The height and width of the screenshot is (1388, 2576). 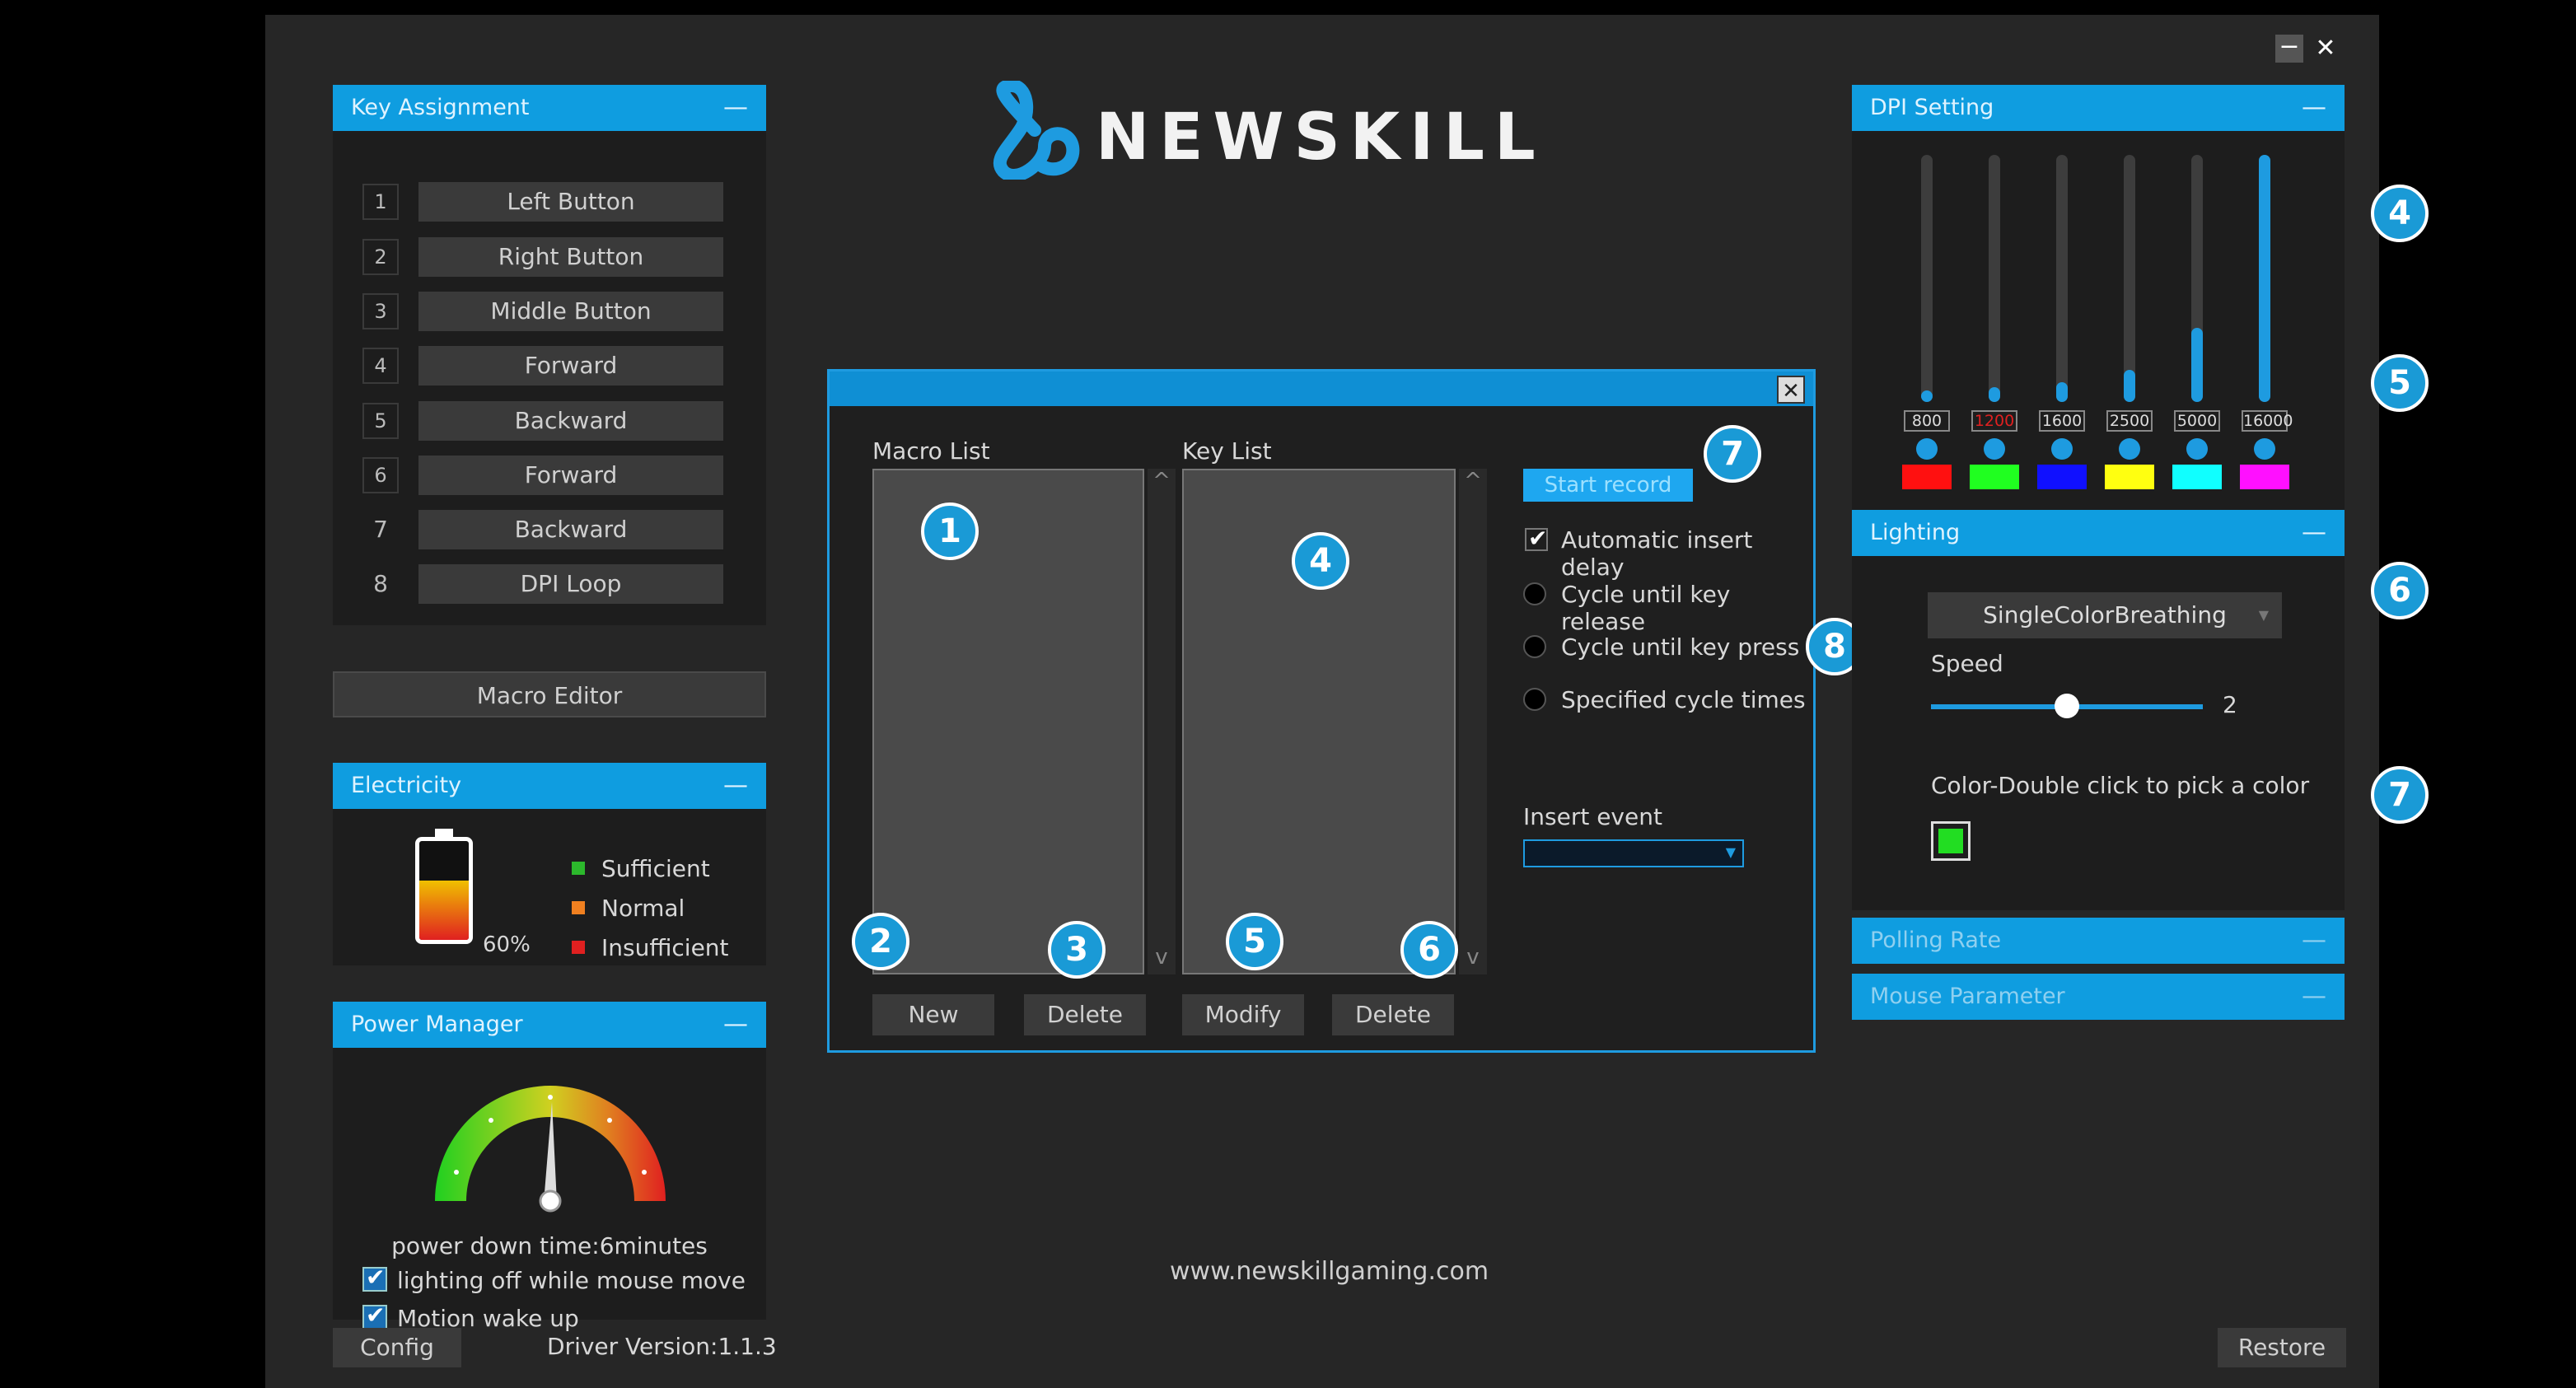 What do you see at coordinates (1077, 950) in the screenshot?
I see `callout-badge-3: 3` at bounding box center [1077, 950].